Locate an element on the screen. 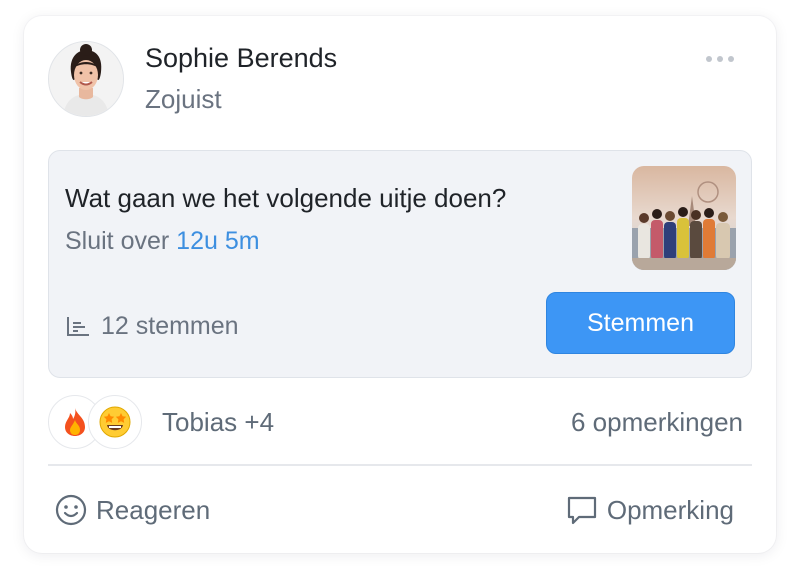 The width and height of the screenshot is (800, 587). avatar is located at coordinates (86, 79).